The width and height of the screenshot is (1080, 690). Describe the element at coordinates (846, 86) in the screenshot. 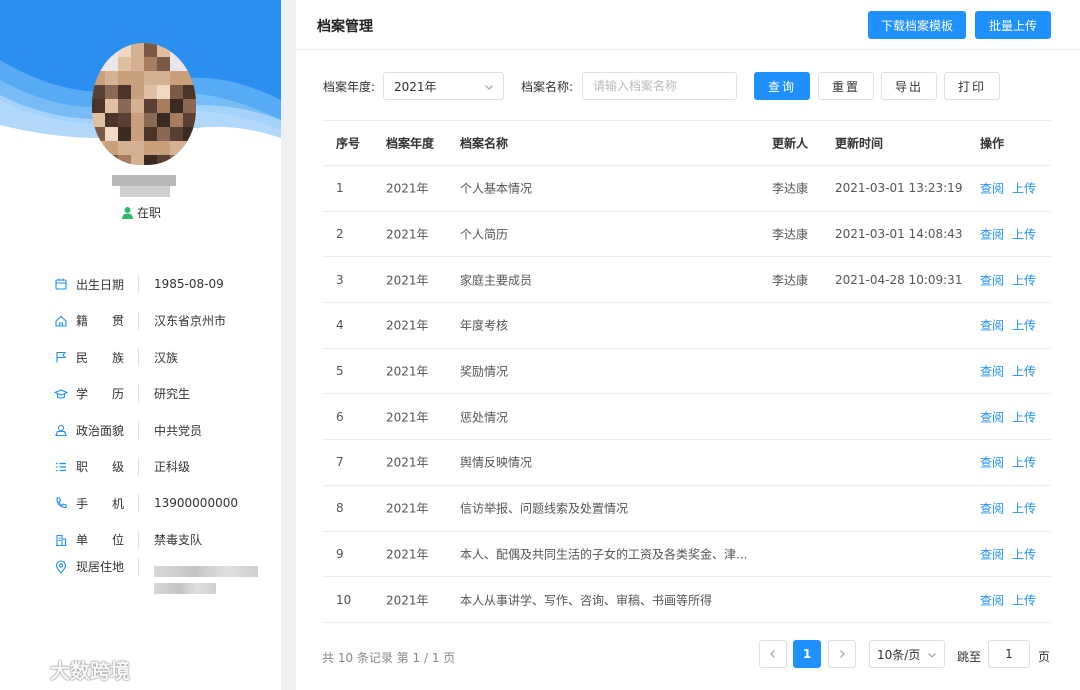

I see `reset-button: 重置` at that location.